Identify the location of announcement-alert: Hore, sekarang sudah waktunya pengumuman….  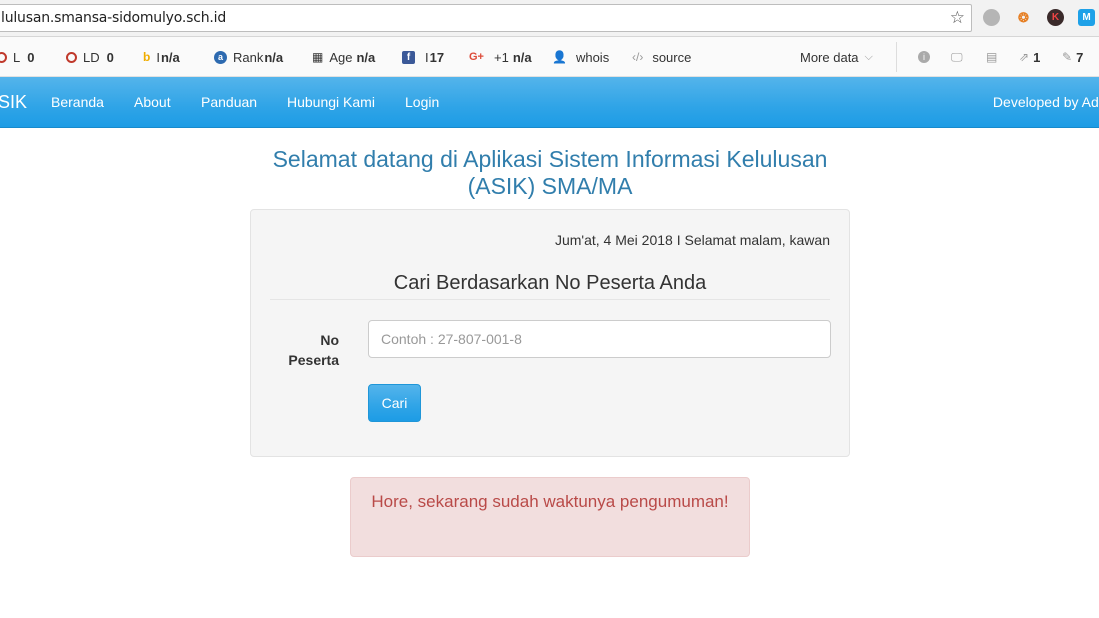
(550, 517).